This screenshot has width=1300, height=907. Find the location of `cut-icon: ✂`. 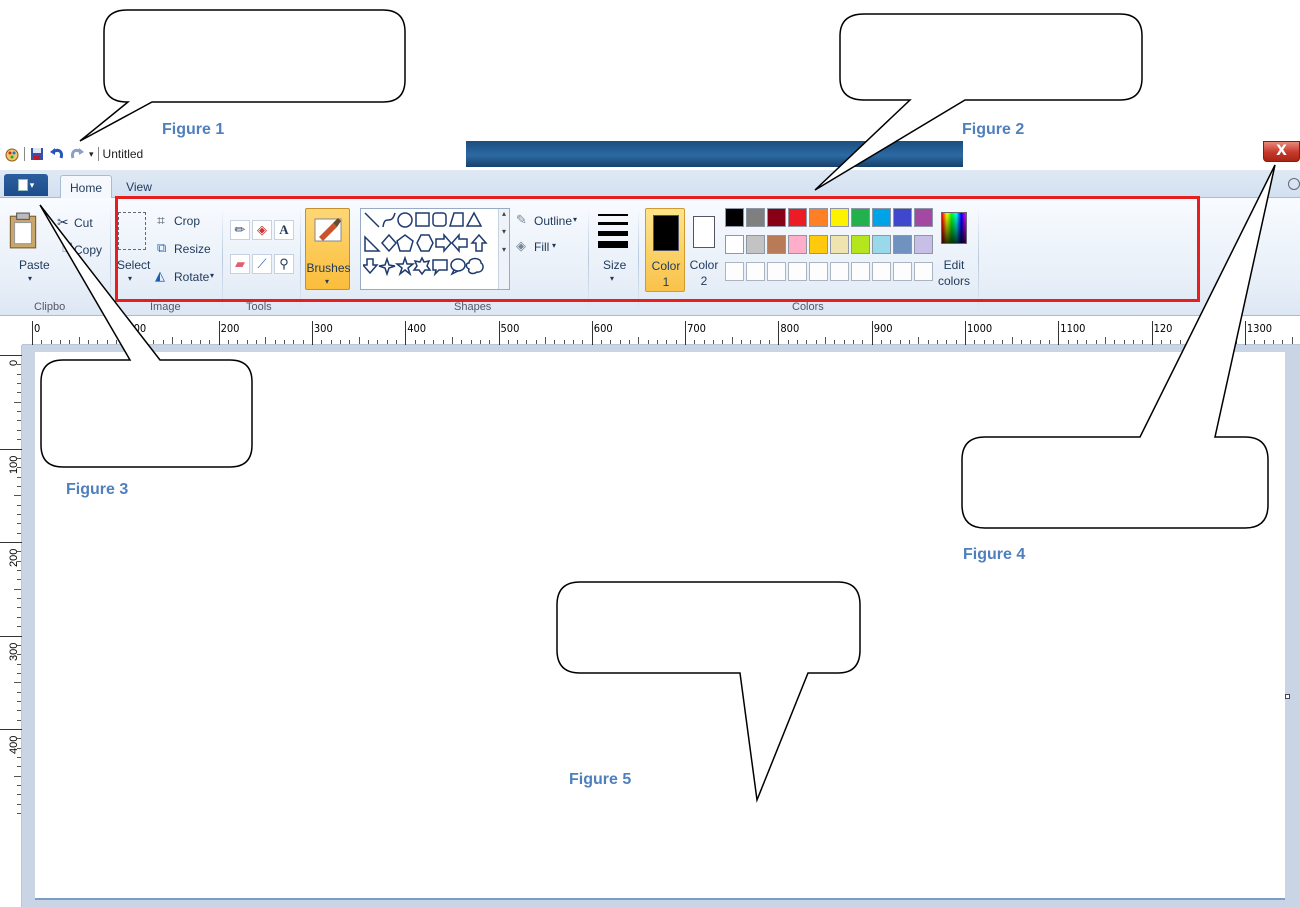

cut-icon: ✂ is located at coordinates (63, 222).